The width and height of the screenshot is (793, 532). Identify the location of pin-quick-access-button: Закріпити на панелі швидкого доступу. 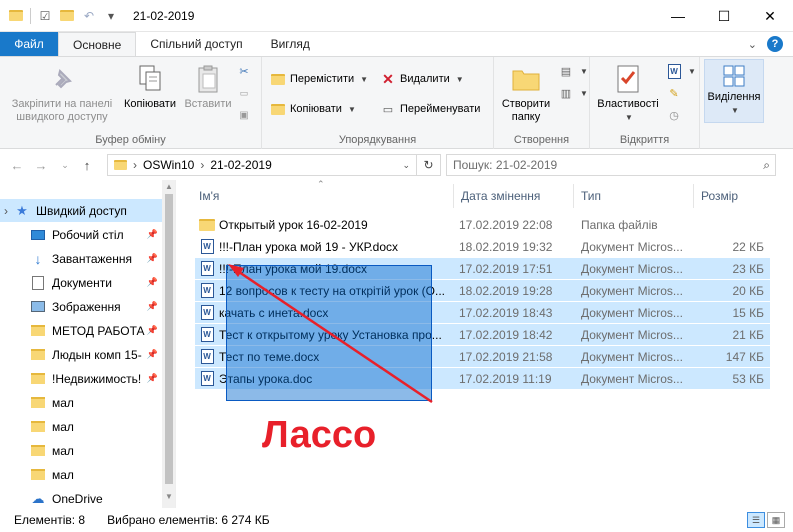
(62, 93).